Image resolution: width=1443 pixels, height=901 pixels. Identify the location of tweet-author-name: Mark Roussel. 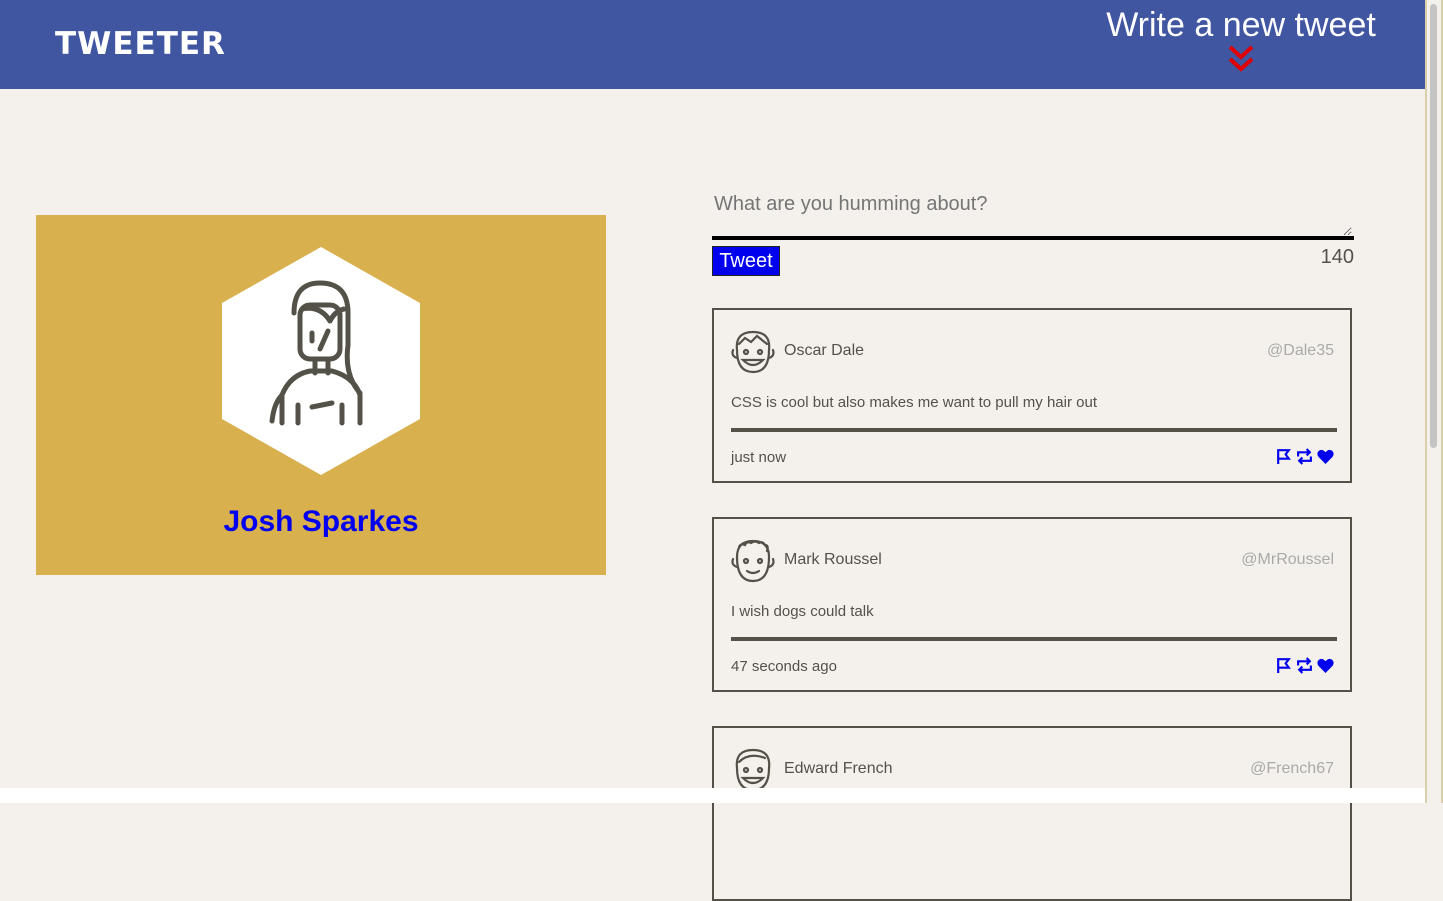
(833, 560).